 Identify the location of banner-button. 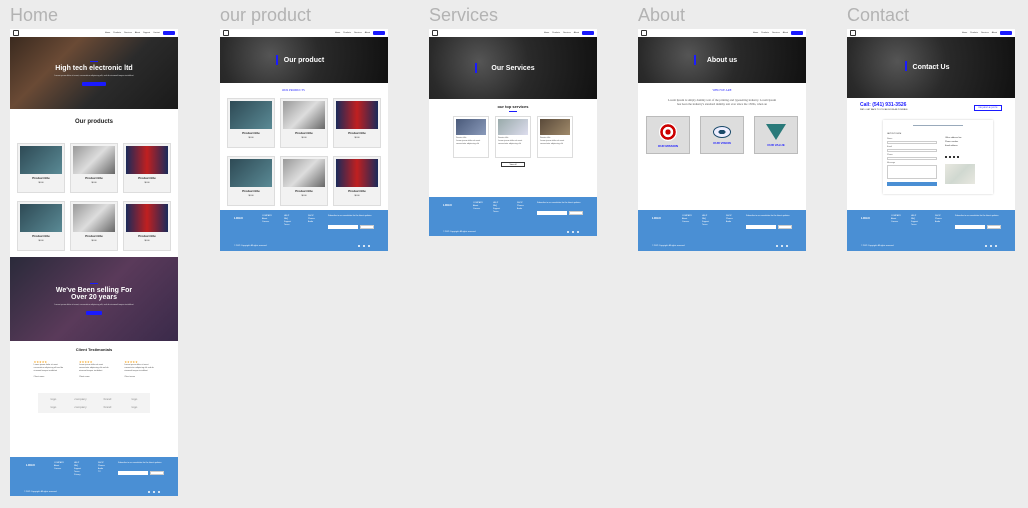
(94, 313).